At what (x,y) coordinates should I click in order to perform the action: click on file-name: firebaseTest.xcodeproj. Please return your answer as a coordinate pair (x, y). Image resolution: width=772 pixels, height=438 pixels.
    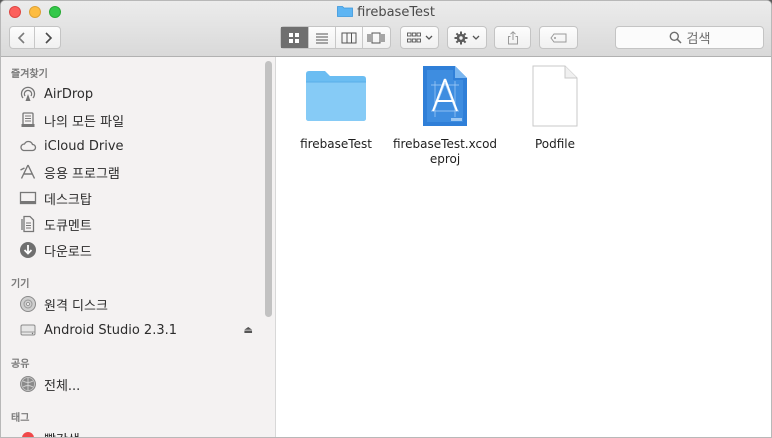
    Looking at the image, I should click on (445, 151).